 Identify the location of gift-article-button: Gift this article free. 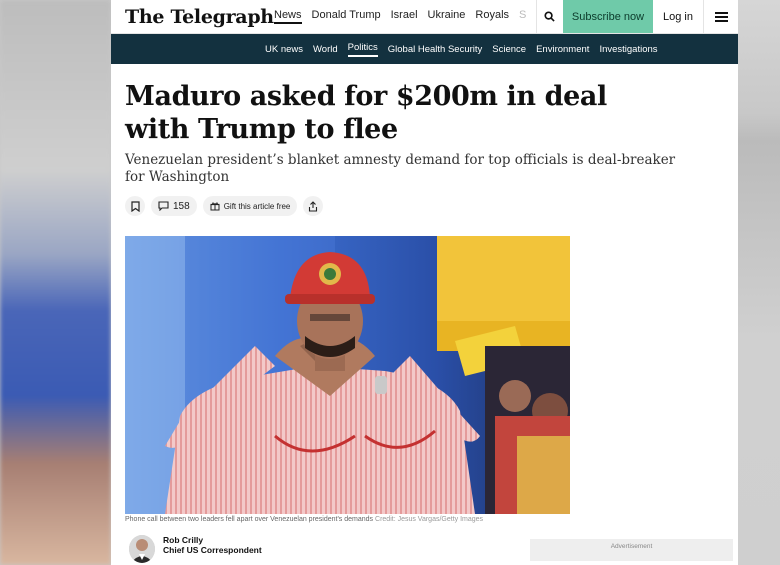
(250, 206).